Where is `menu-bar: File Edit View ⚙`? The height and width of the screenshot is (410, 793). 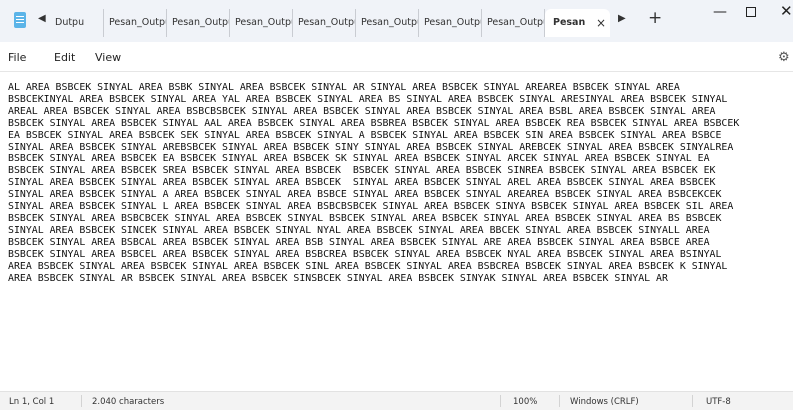
menu-bar: File Edit View ⚙ is located at coordinates (396, 57).